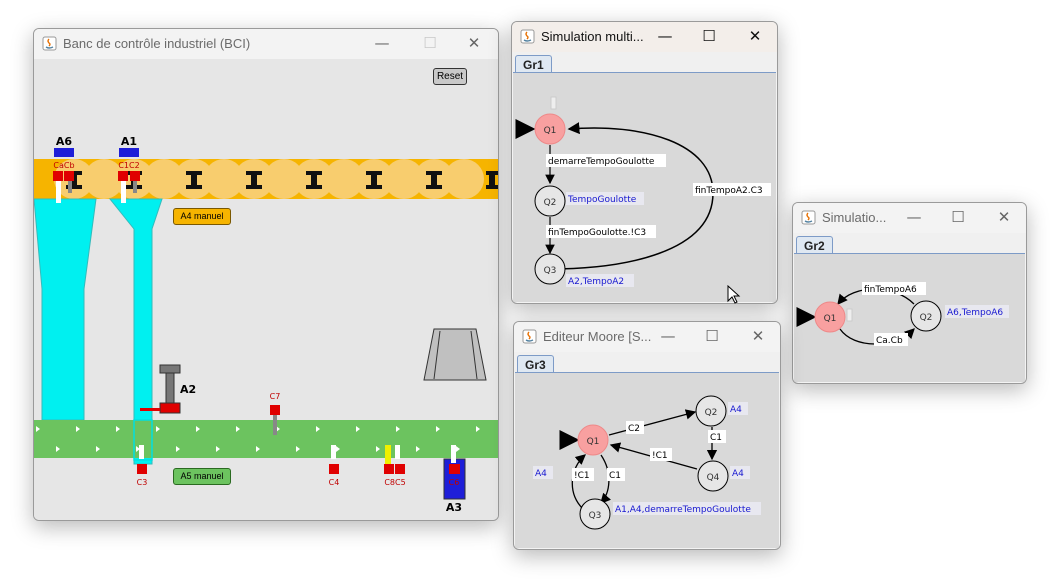 The image size is (1053, 580). What do you see at coordinates (601, 162) in the screenshot?
I see `transition-label-q1-q2: demarreTempoGoulotte` at bounding box center [601, 162].